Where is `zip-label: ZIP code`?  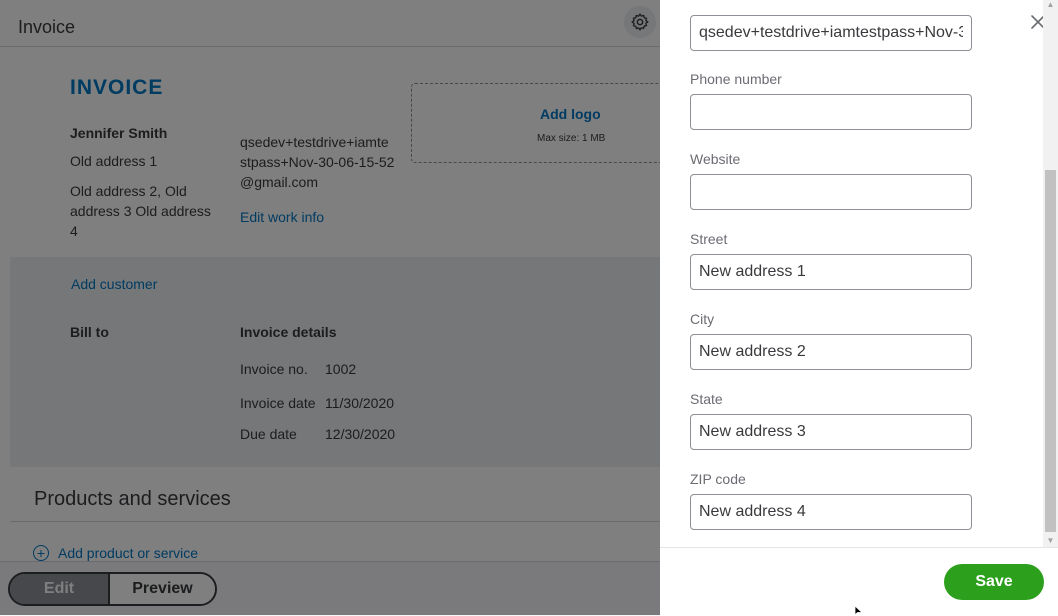
zip-label: ZIP code is located at coordinates (718, 479).